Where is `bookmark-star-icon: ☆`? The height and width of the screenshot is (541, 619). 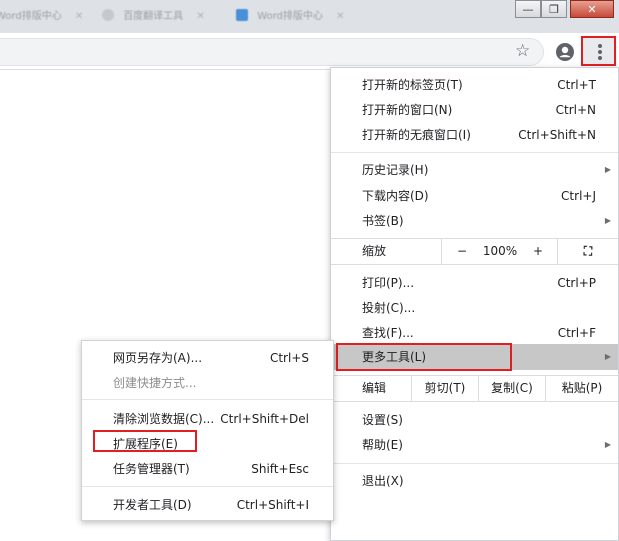
bookmark-star-icon: ☆ is located at coordinates (522, 51).